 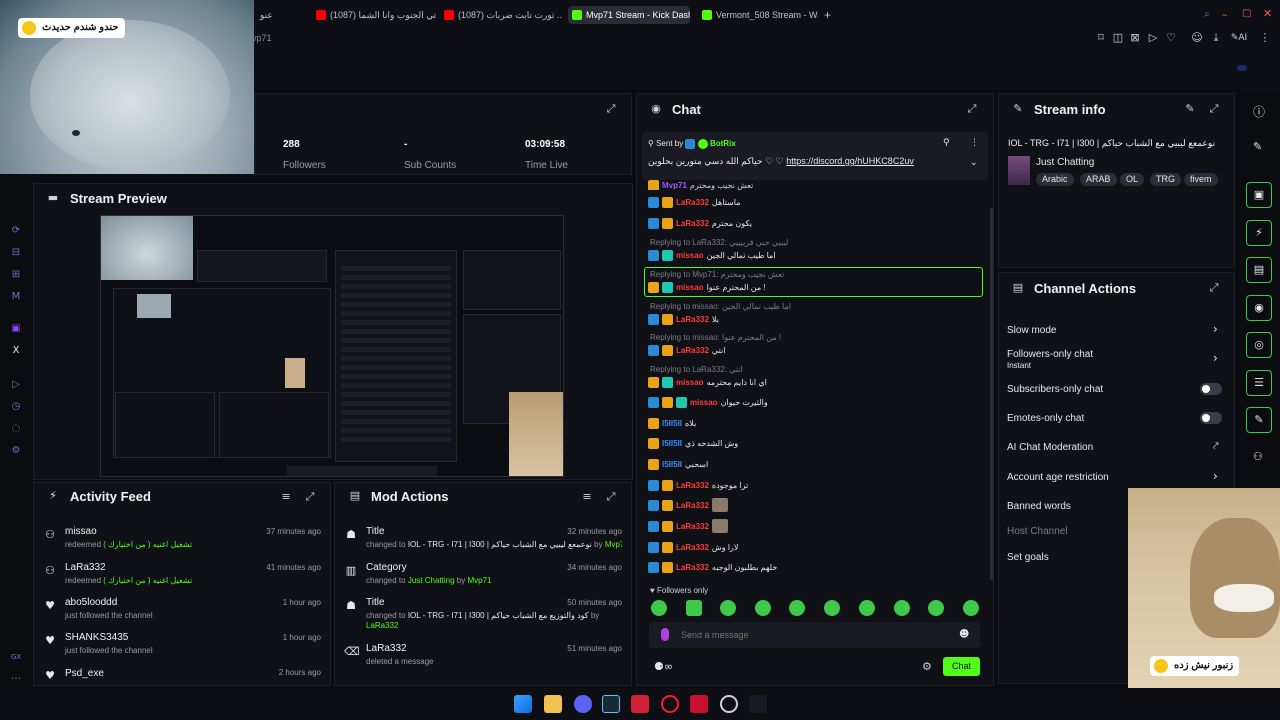 What do you see at coordinates (281, 15) in the screenshot?
I see `browser-tab: عنو` at bounding box center [281, 15].